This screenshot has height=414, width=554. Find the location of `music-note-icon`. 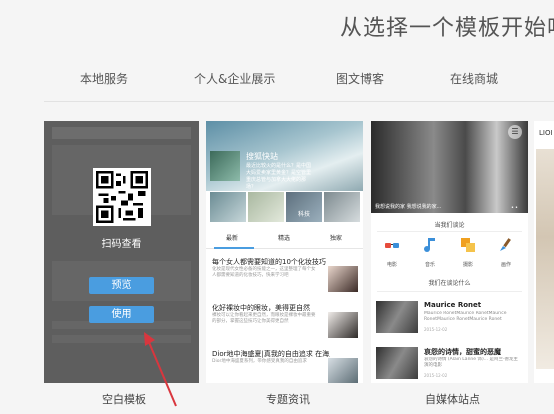

music-note-icon is located at coordinates (429, 245).